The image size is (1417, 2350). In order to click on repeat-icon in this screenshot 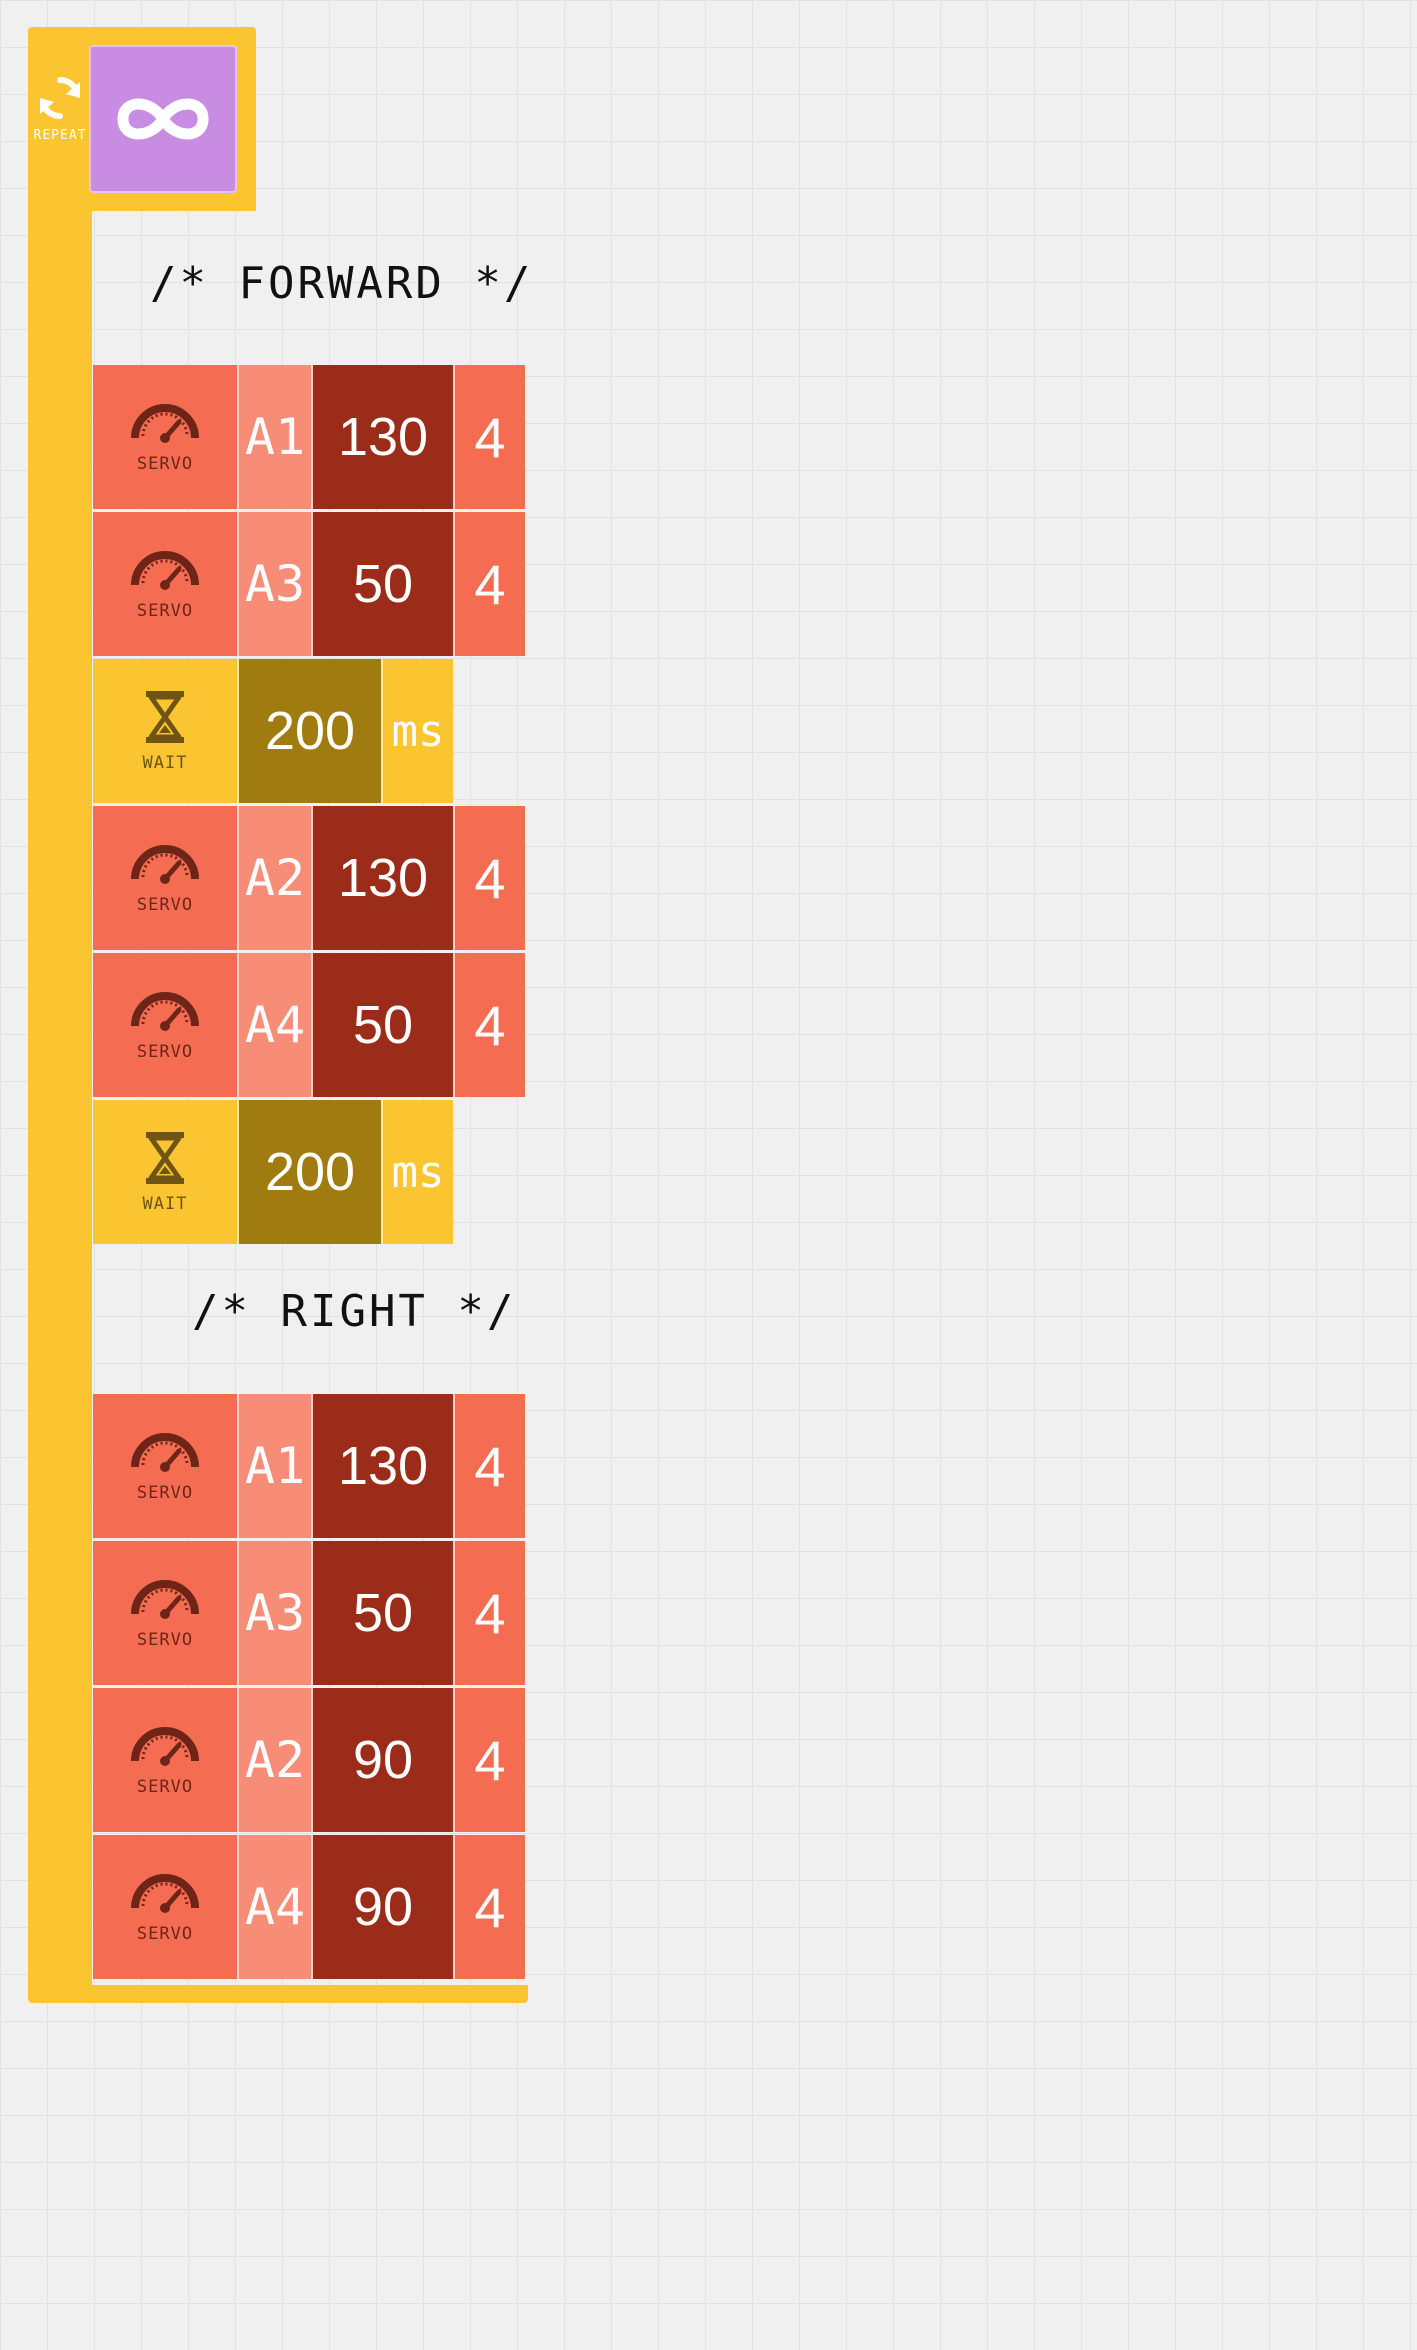, I will do `click(60, 98)`.